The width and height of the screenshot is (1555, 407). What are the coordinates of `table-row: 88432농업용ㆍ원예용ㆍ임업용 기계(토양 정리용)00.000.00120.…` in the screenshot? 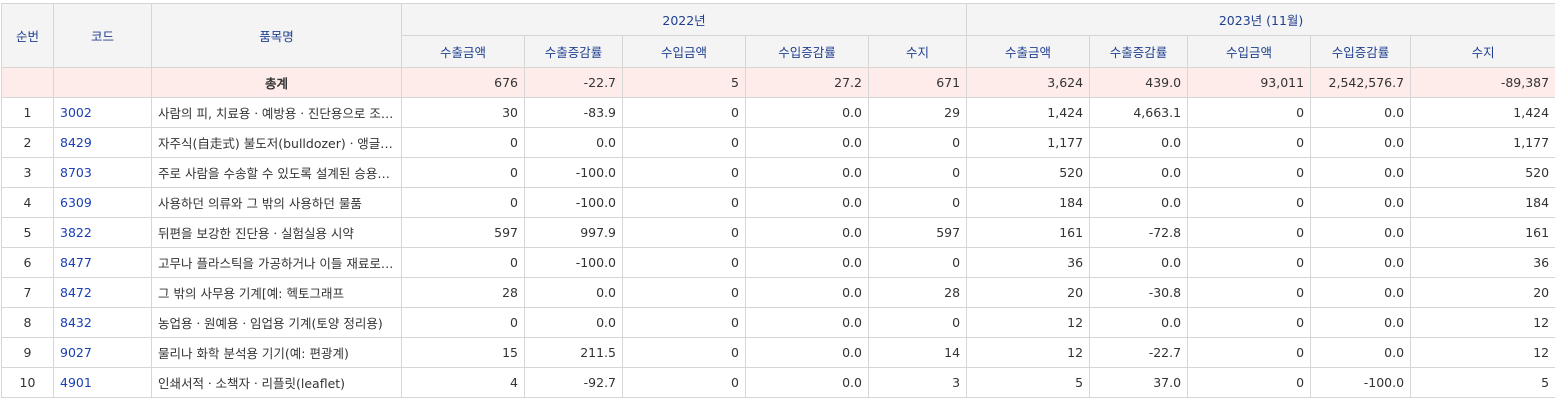 It's located at (778, 323).